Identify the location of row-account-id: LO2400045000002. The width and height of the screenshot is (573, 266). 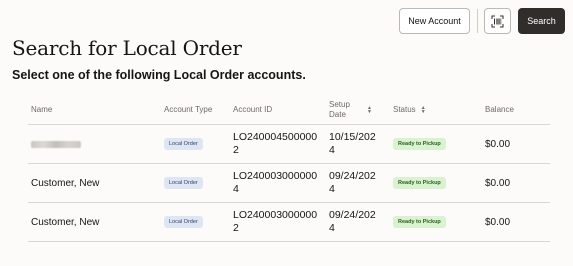
(276, 144).